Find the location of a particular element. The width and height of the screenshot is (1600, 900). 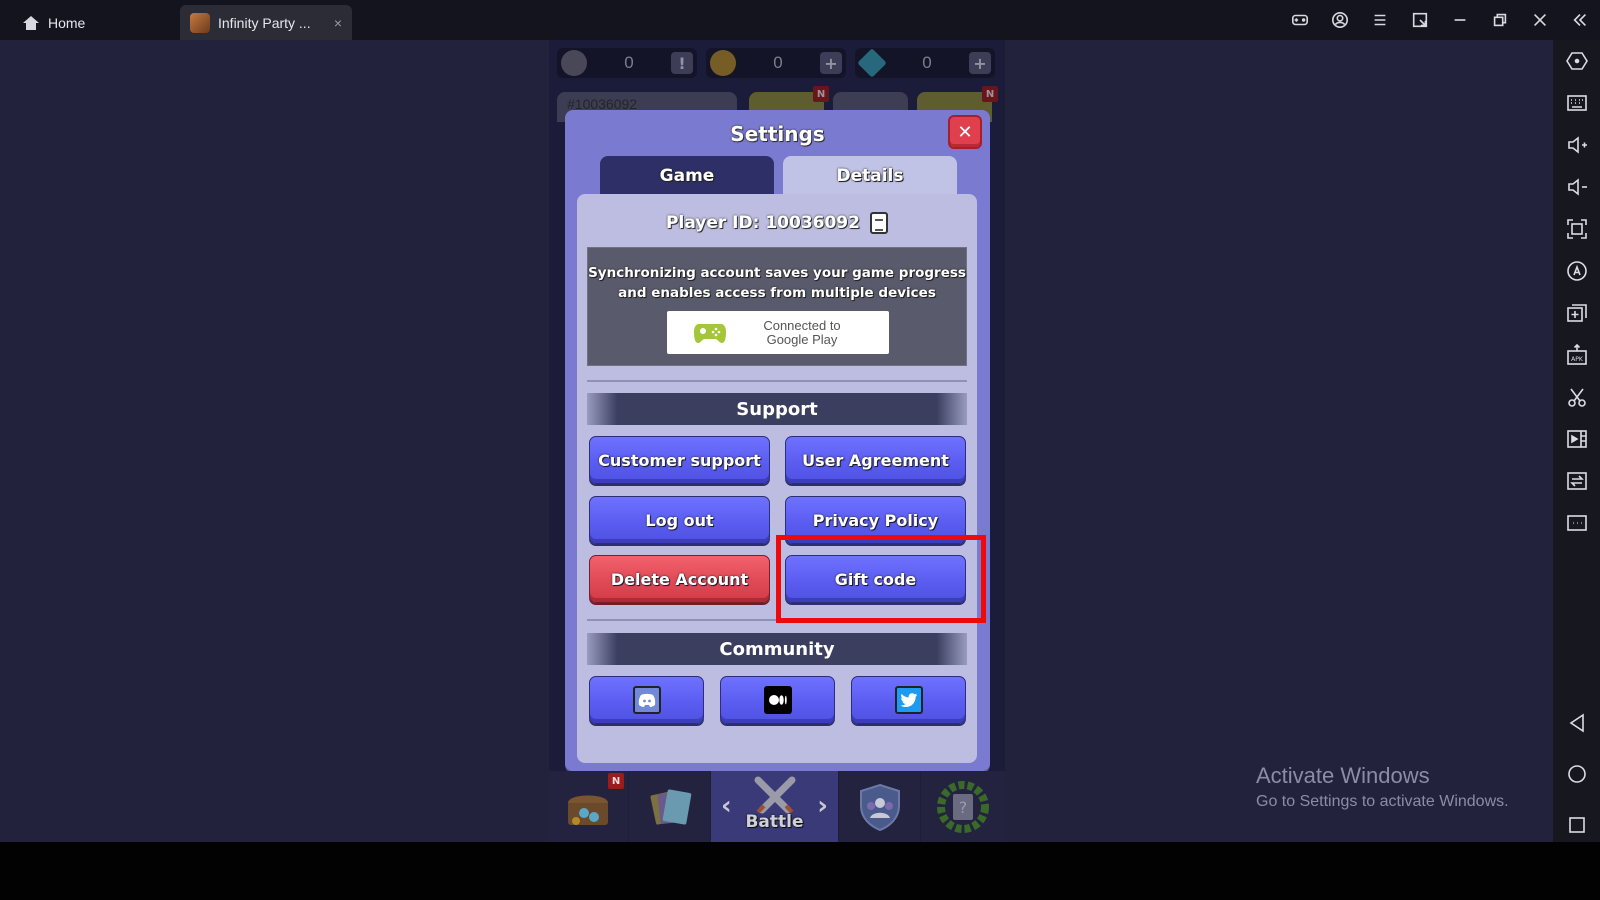

support-heading: Support is located at coordinates (777, 409).